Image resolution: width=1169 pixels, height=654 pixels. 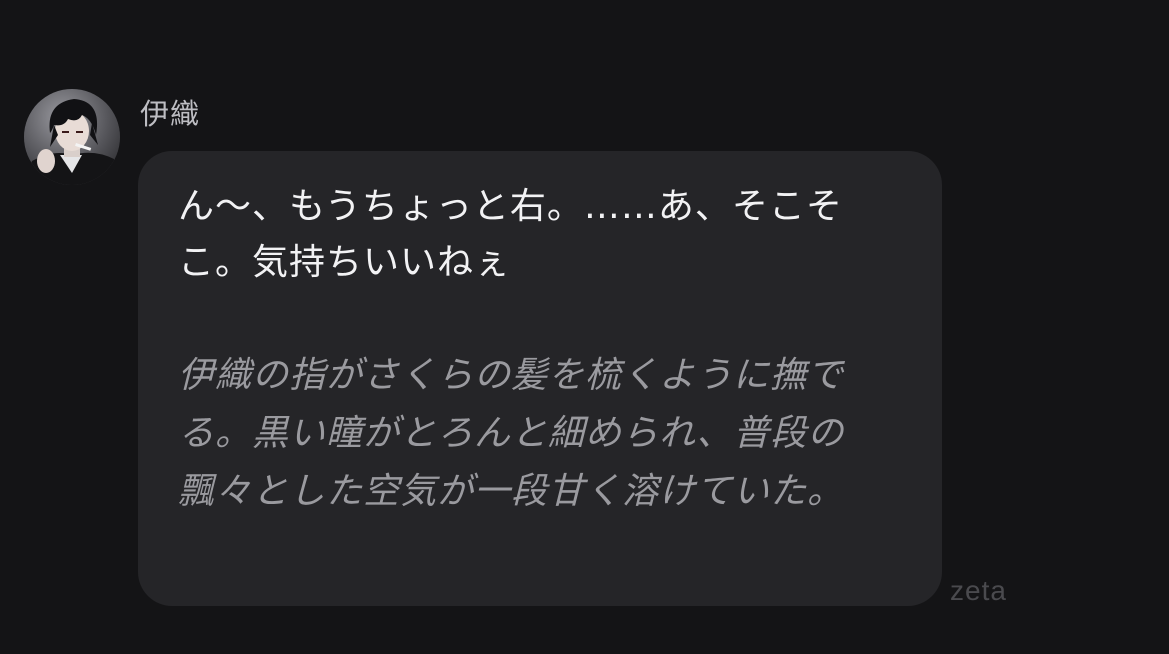 I want to click on avatar, so click(x=72, y=137).